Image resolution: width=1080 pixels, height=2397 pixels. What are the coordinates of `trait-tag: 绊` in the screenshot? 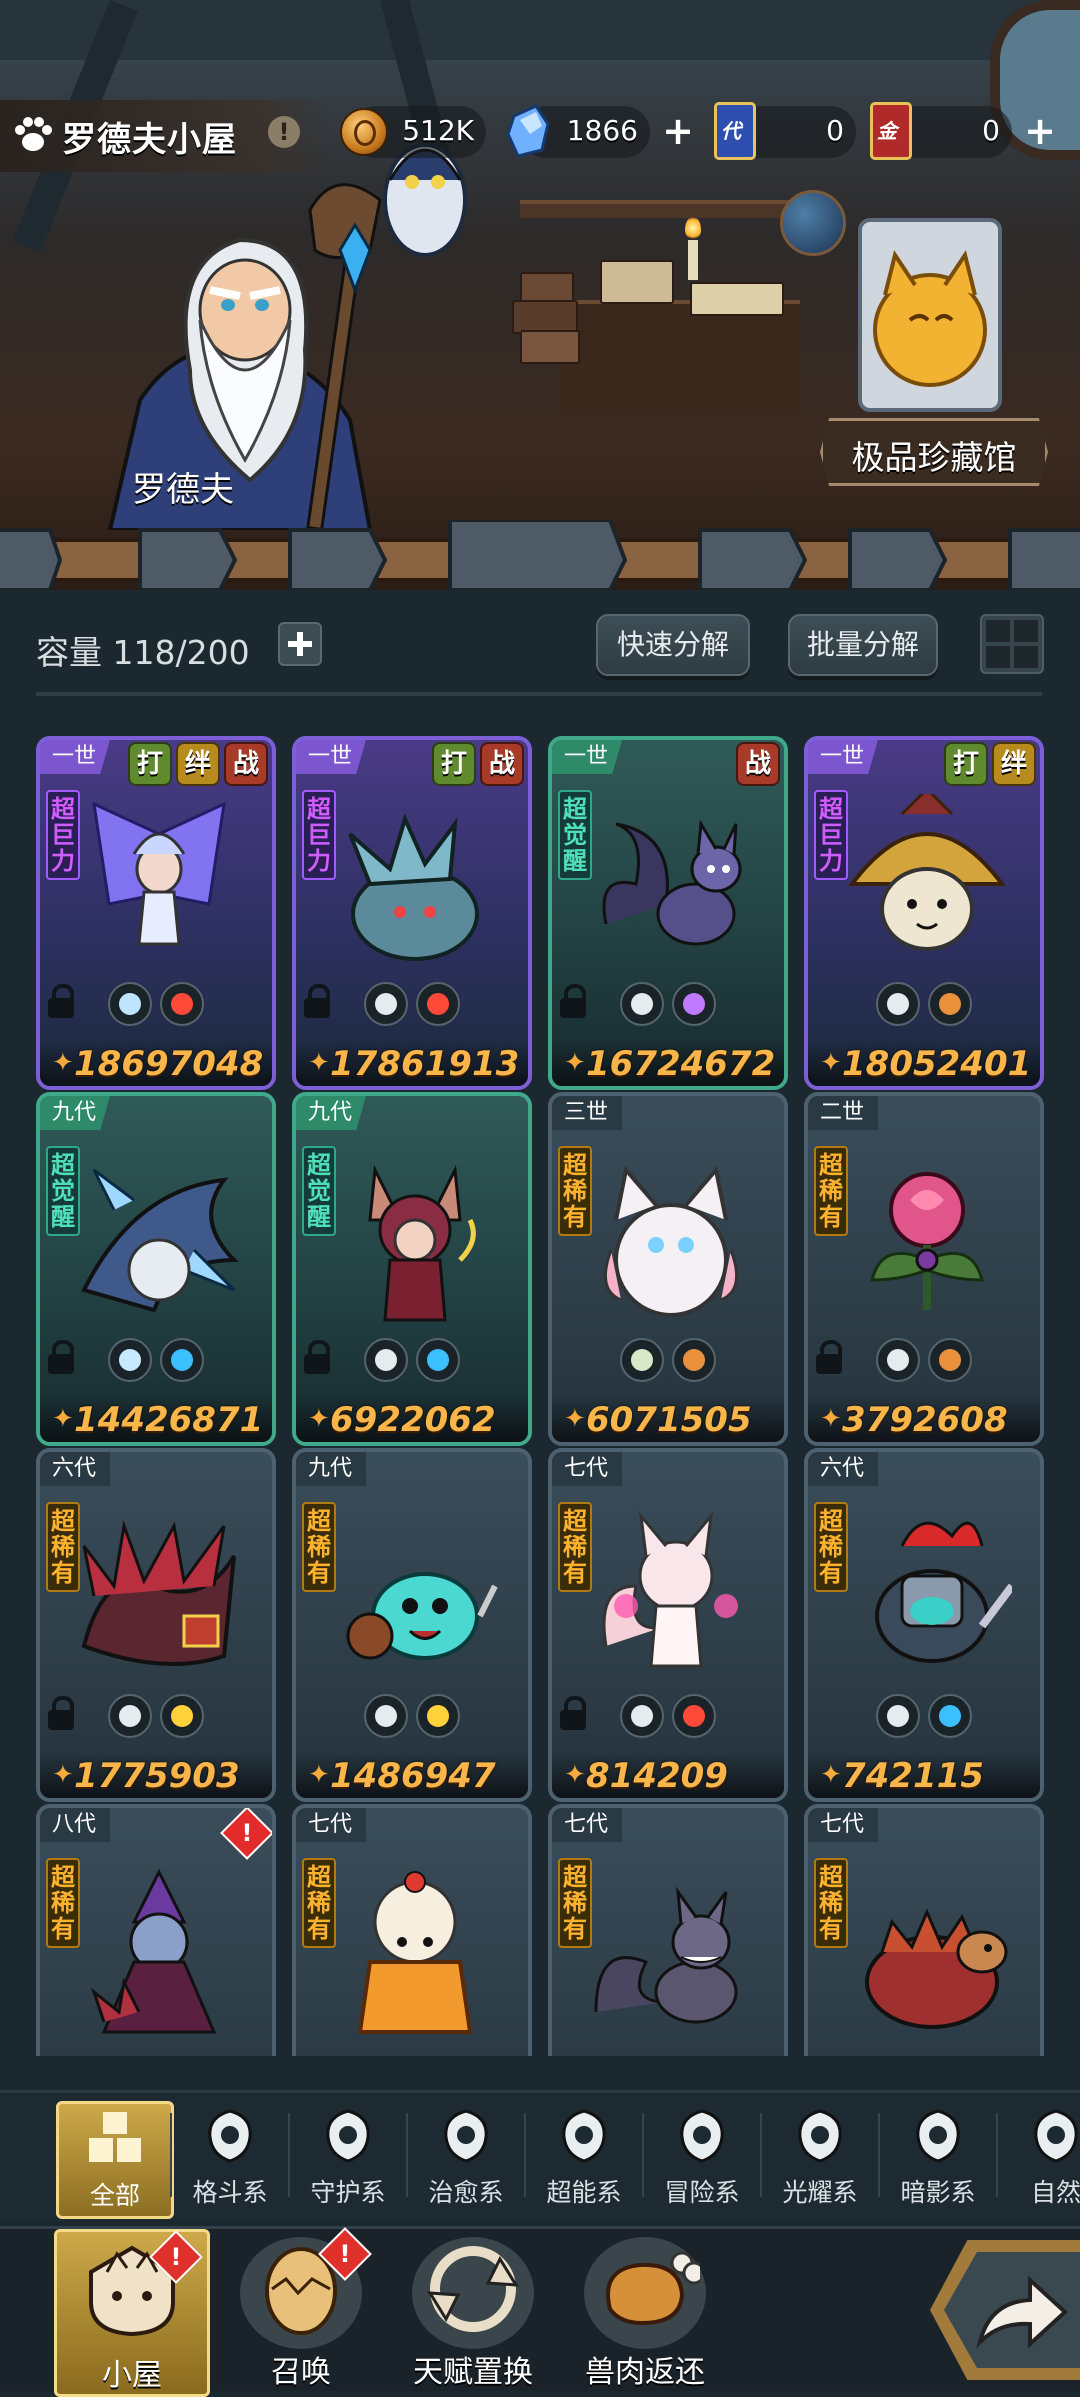 It's located at (1014, 764).